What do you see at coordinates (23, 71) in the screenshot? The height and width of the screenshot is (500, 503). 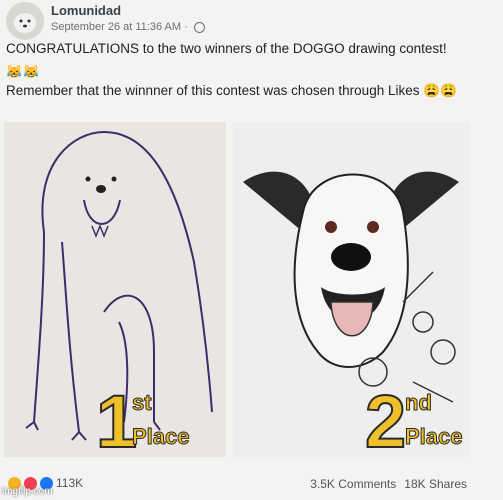 I see `laughing-cat-emojis: 😹😹` at bounding box center [23, 71].